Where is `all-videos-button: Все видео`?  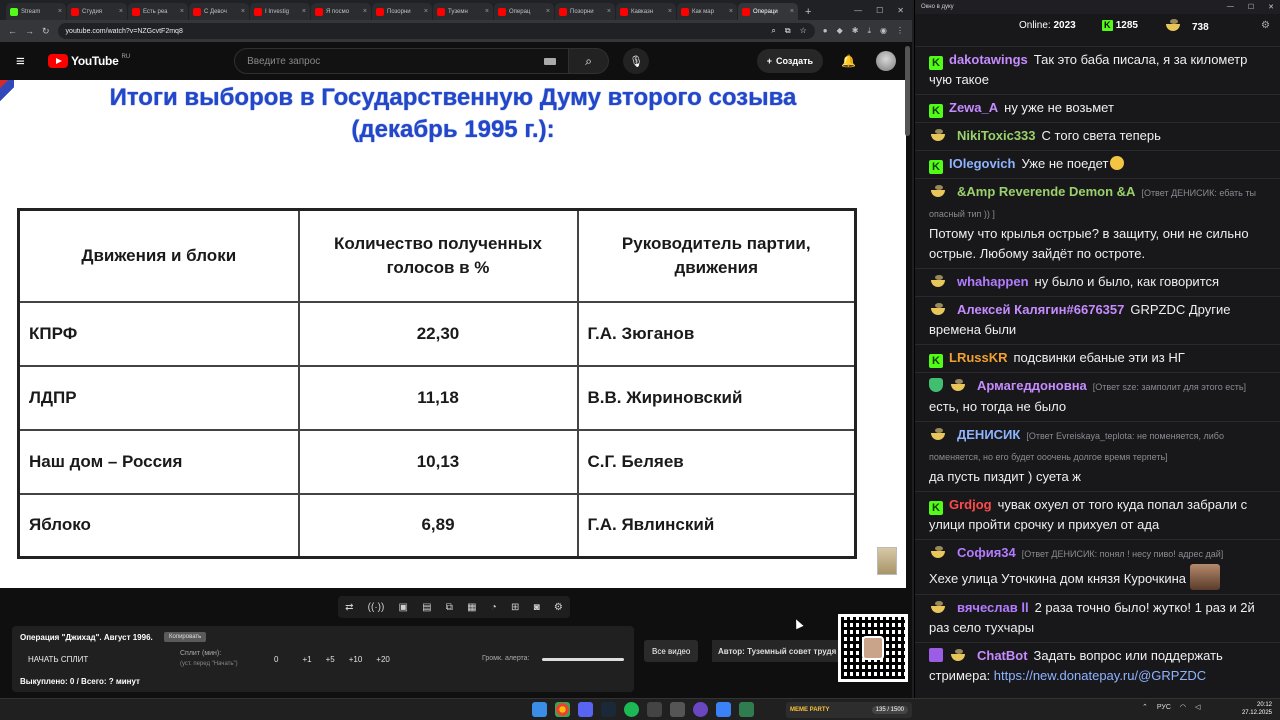
all-videos-button: Все видео is located at coordinates (671, 651).